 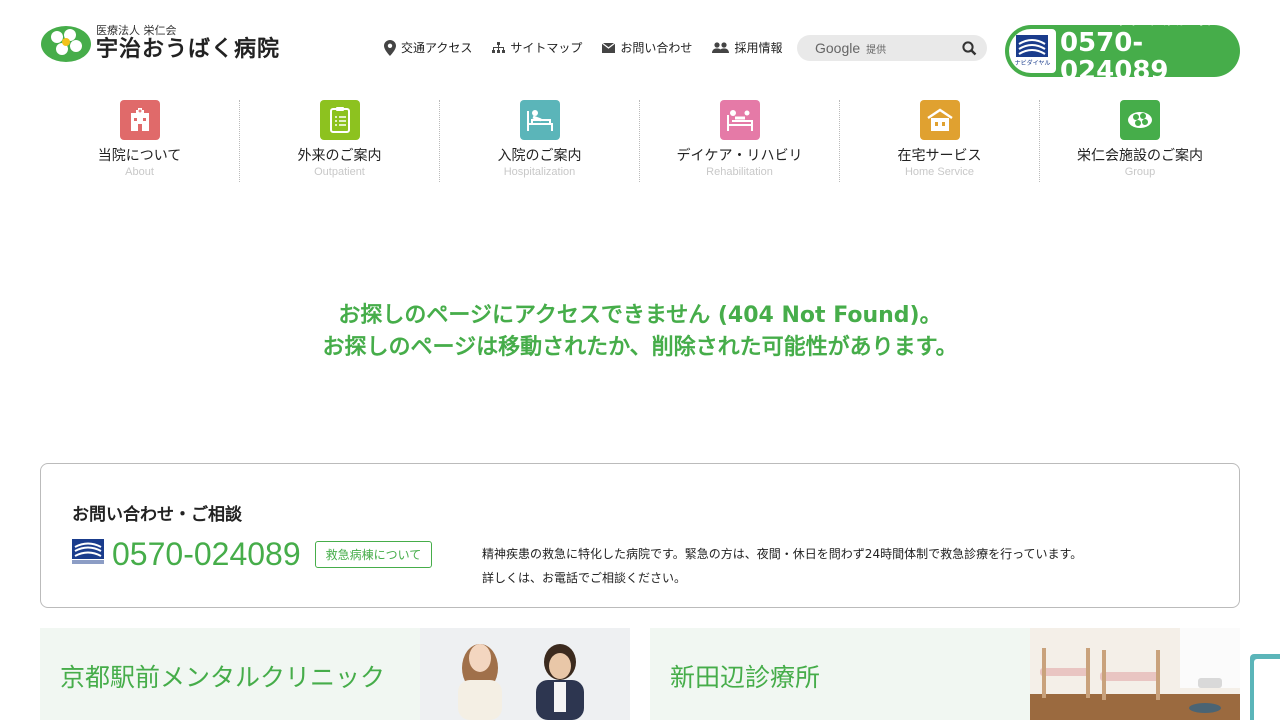 What do you see at coordinates (1140, 120) in the screenshot?
I see `group-leaf-icon` at bounding box center [1140, 120].